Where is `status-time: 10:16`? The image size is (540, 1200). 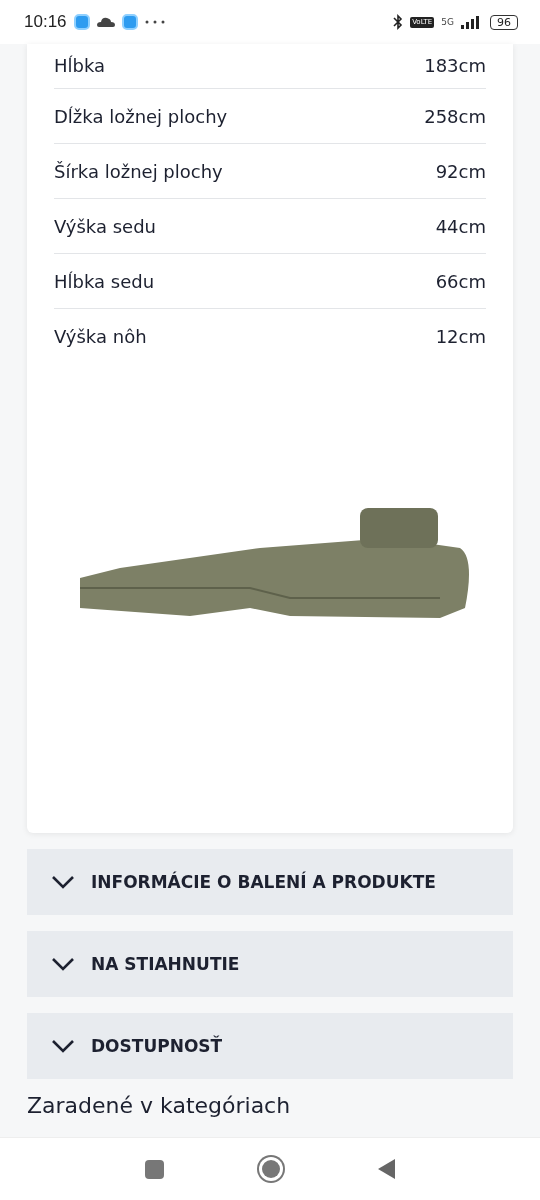
status-time: 10:16 is located at coordinates (45, 22).